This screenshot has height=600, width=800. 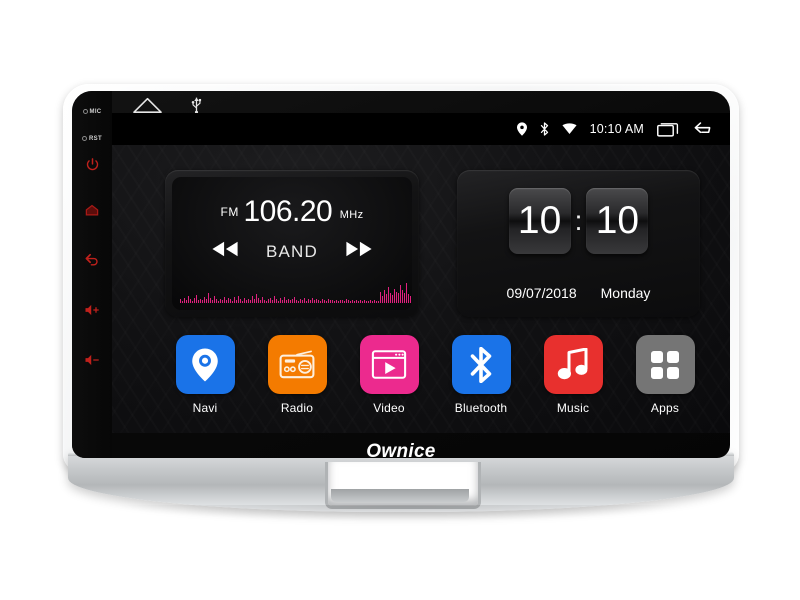 What do you see at coordinates (578, 243) in the screenshot?
I see `clock-widget: 10 : 10 09/07/2018 Monday` at bounding box center [578, 243].